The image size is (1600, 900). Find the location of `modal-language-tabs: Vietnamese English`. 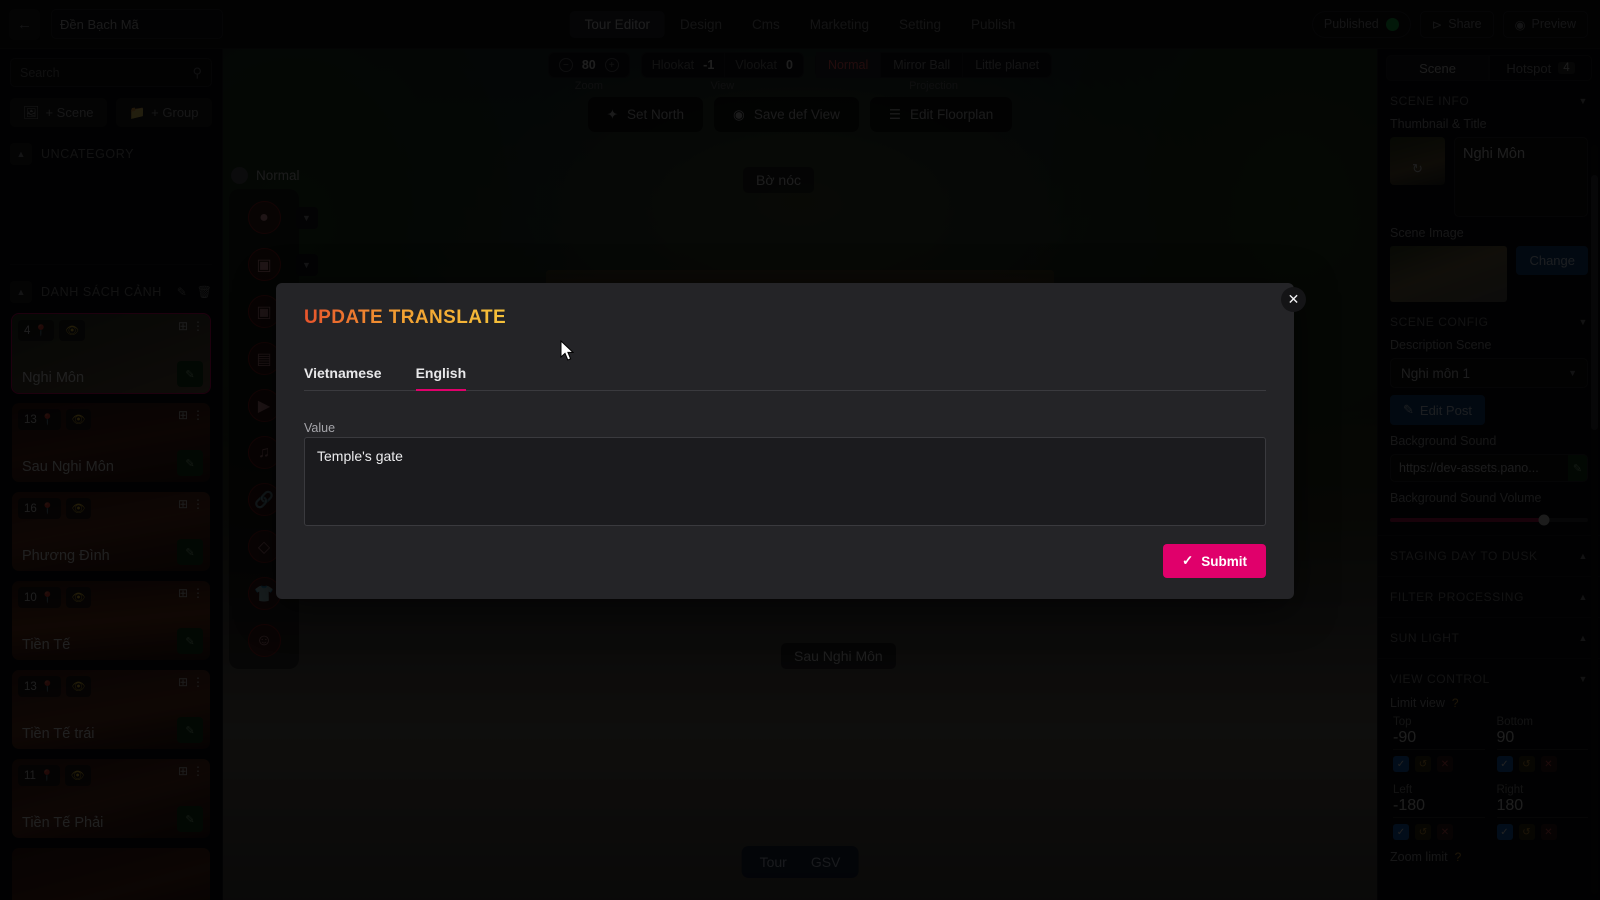

modal-language-tabs: Vietnamese English is located at coordinates (785, 378).